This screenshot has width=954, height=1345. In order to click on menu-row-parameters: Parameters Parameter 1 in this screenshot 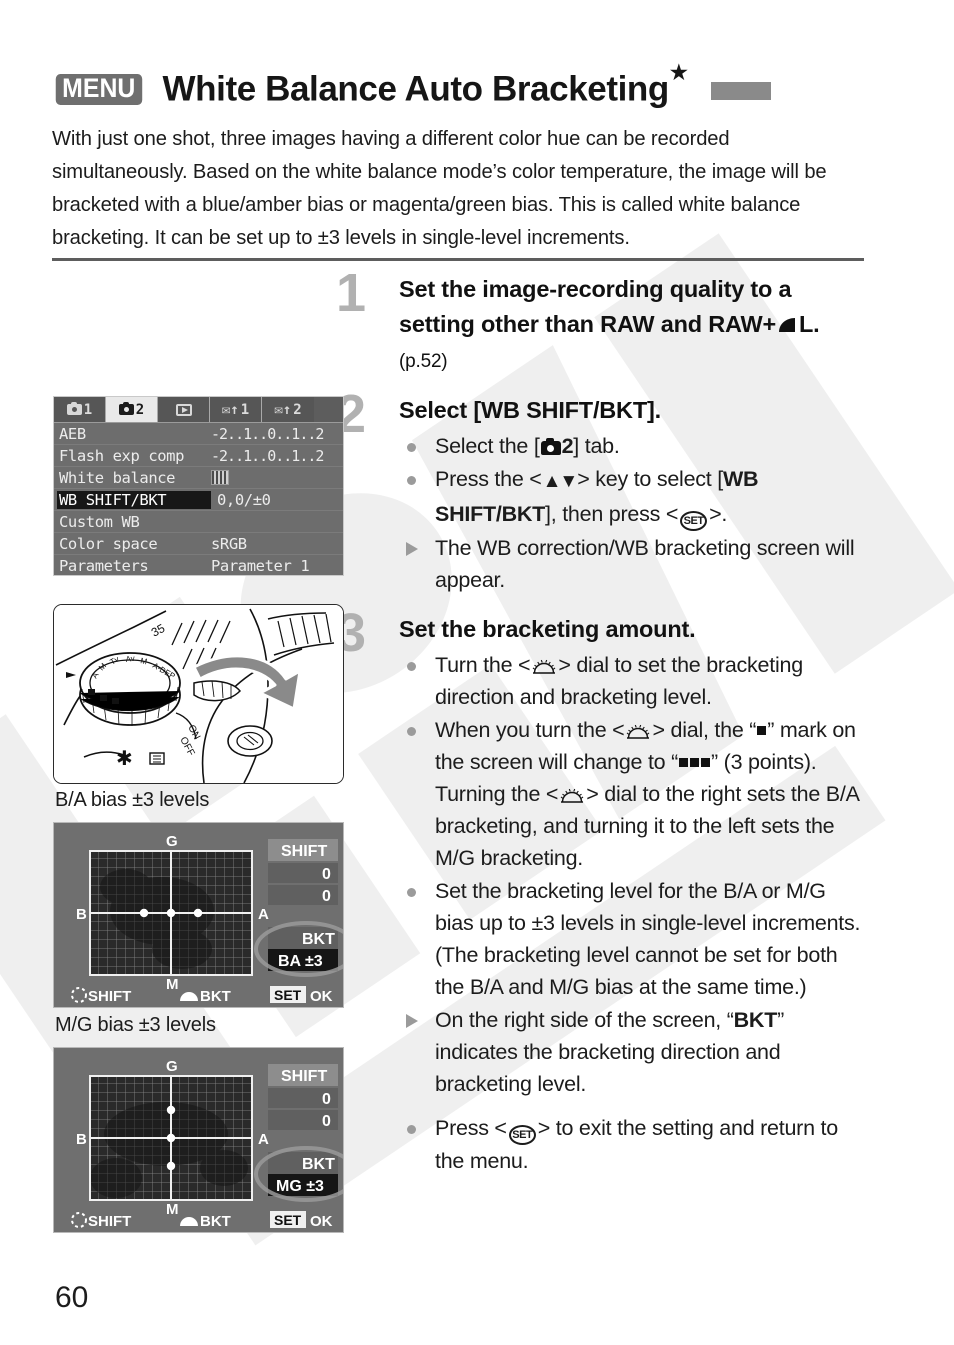, I will do `click(198, 565)`.